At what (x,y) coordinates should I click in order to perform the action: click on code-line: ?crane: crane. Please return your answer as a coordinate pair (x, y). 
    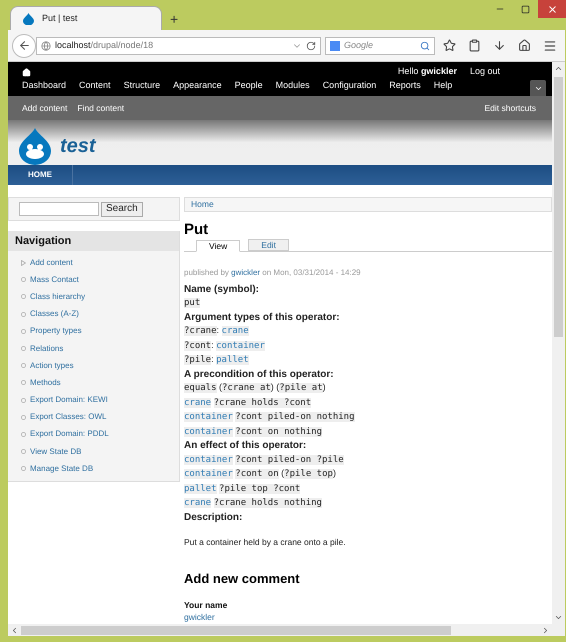
    Looking at the image, I should click on (217, 331).